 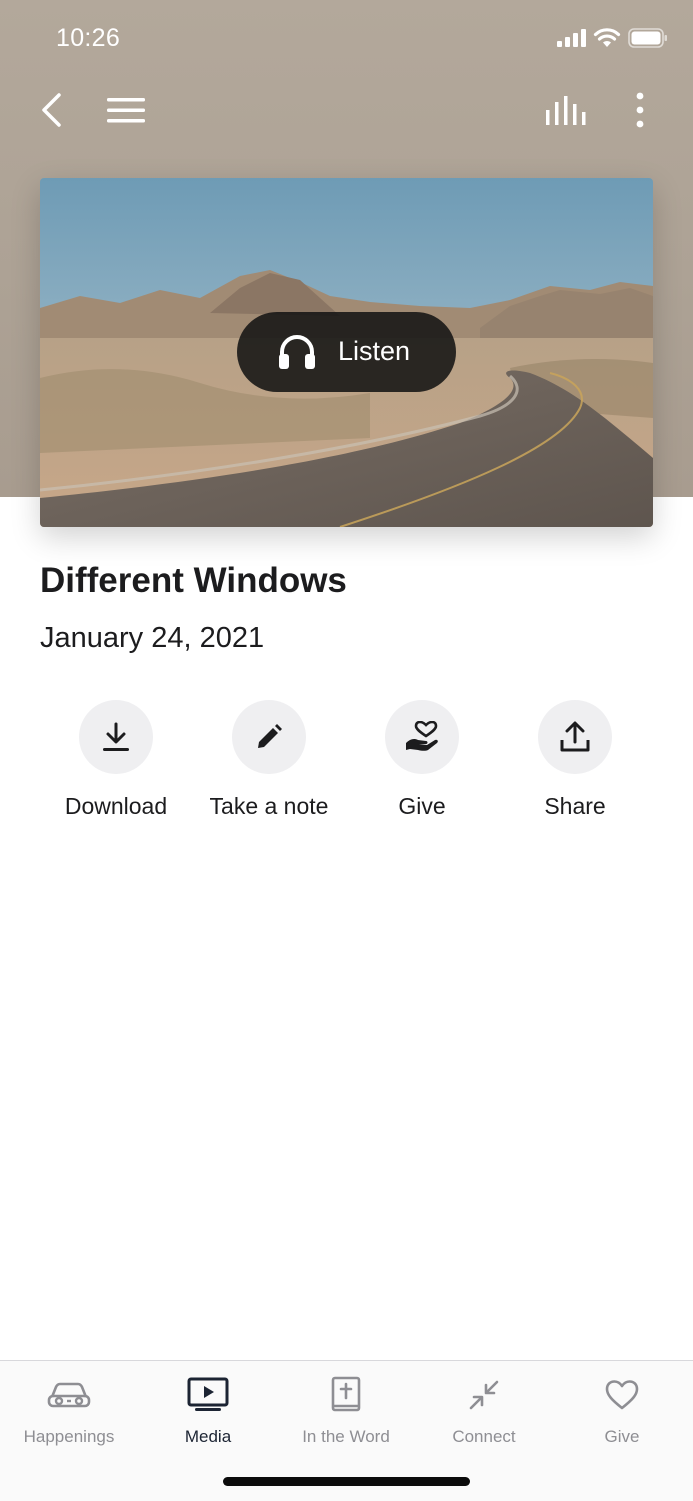 What do you see at coordinates (208, 1436) in the screenshot?
I see `tab-media-label: Media` at bounding box center [208, 1436].